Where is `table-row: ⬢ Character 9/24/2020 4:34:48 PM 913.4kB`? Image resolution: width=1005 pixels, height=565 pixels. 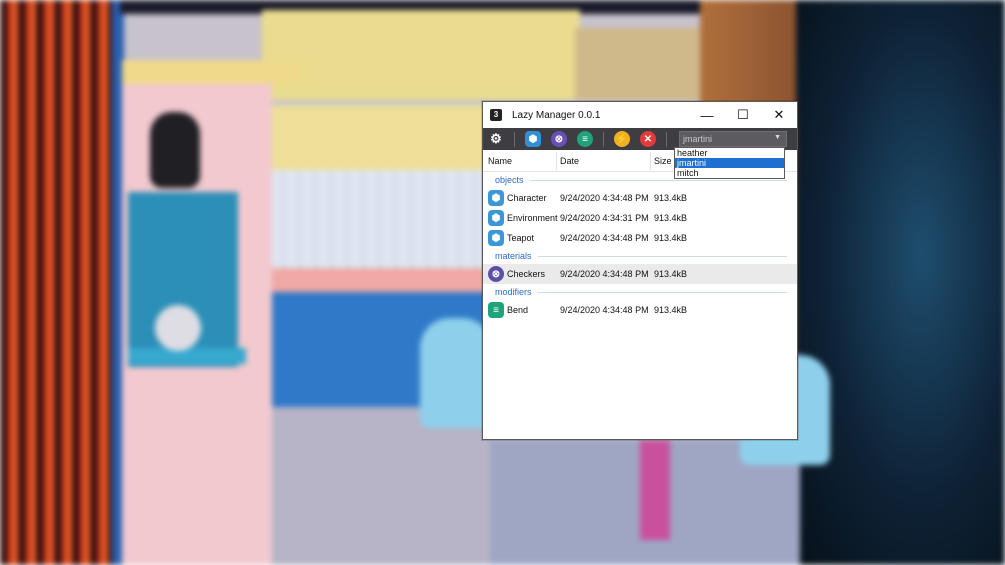 table-row: ⬢ Character 9/24/2020 4:34:48 PM 913.4kB is located at coordinates (640, 198).